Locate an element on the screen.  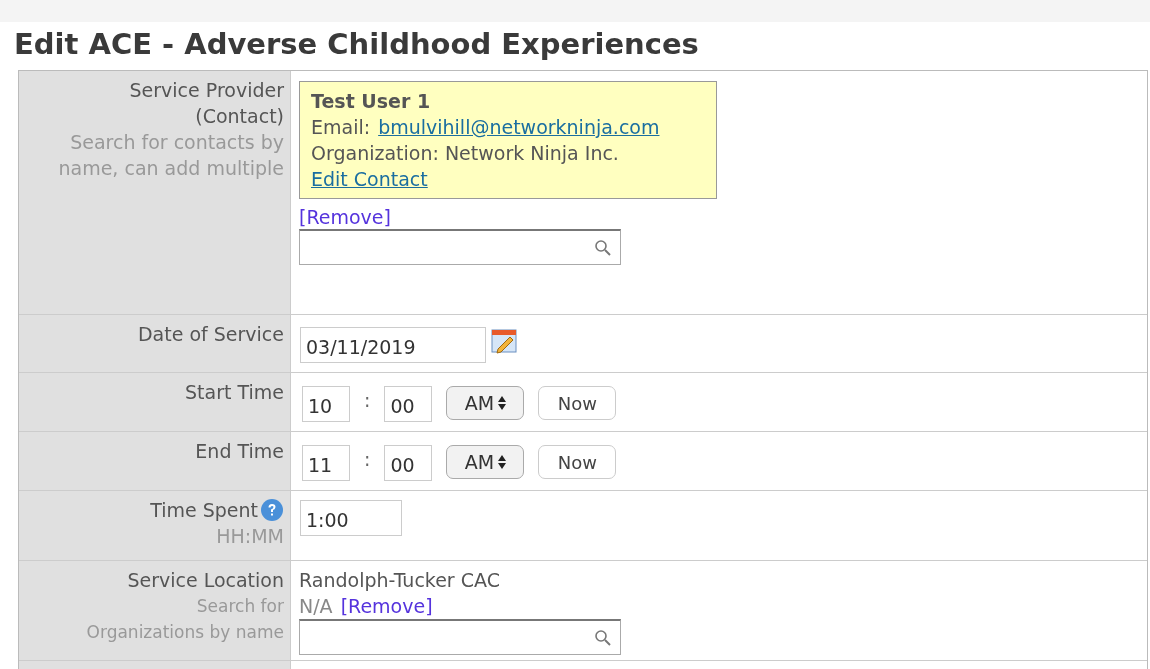
location-name: Randolph-Tucker CAC is located at coordinates (399, 580).